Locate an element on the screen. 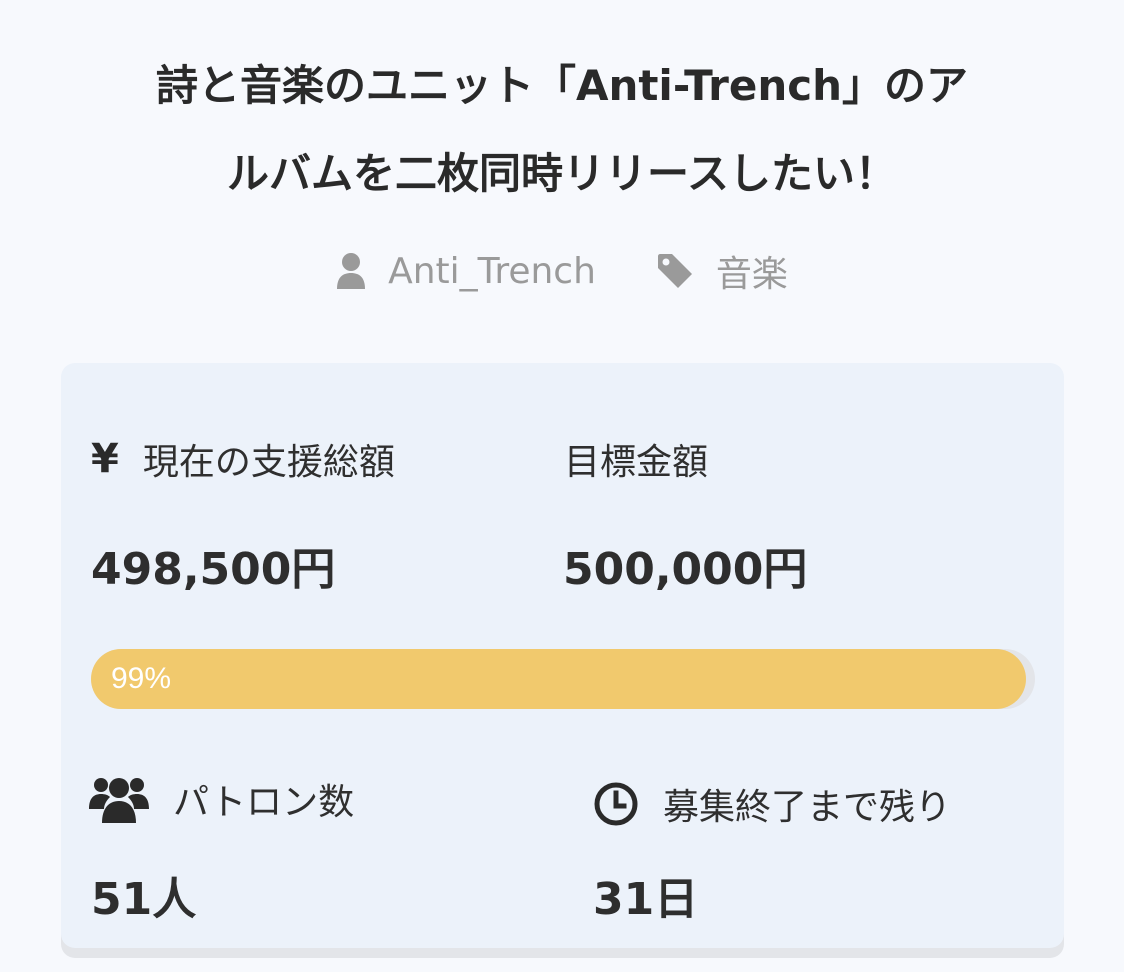 The height and width of the screenshot is (972, 1124). author-link: Anti_Trench is located at coordinates (466, 271).